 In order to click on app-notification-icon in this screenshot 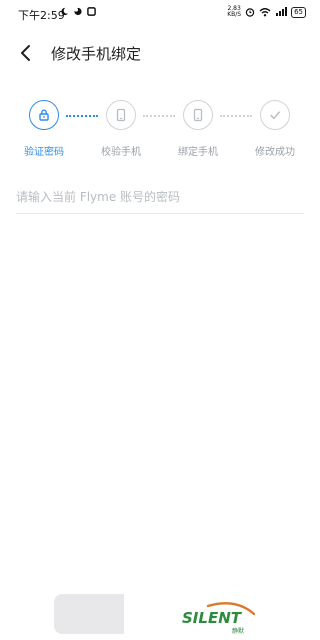, I will do `click(91, 11)`.